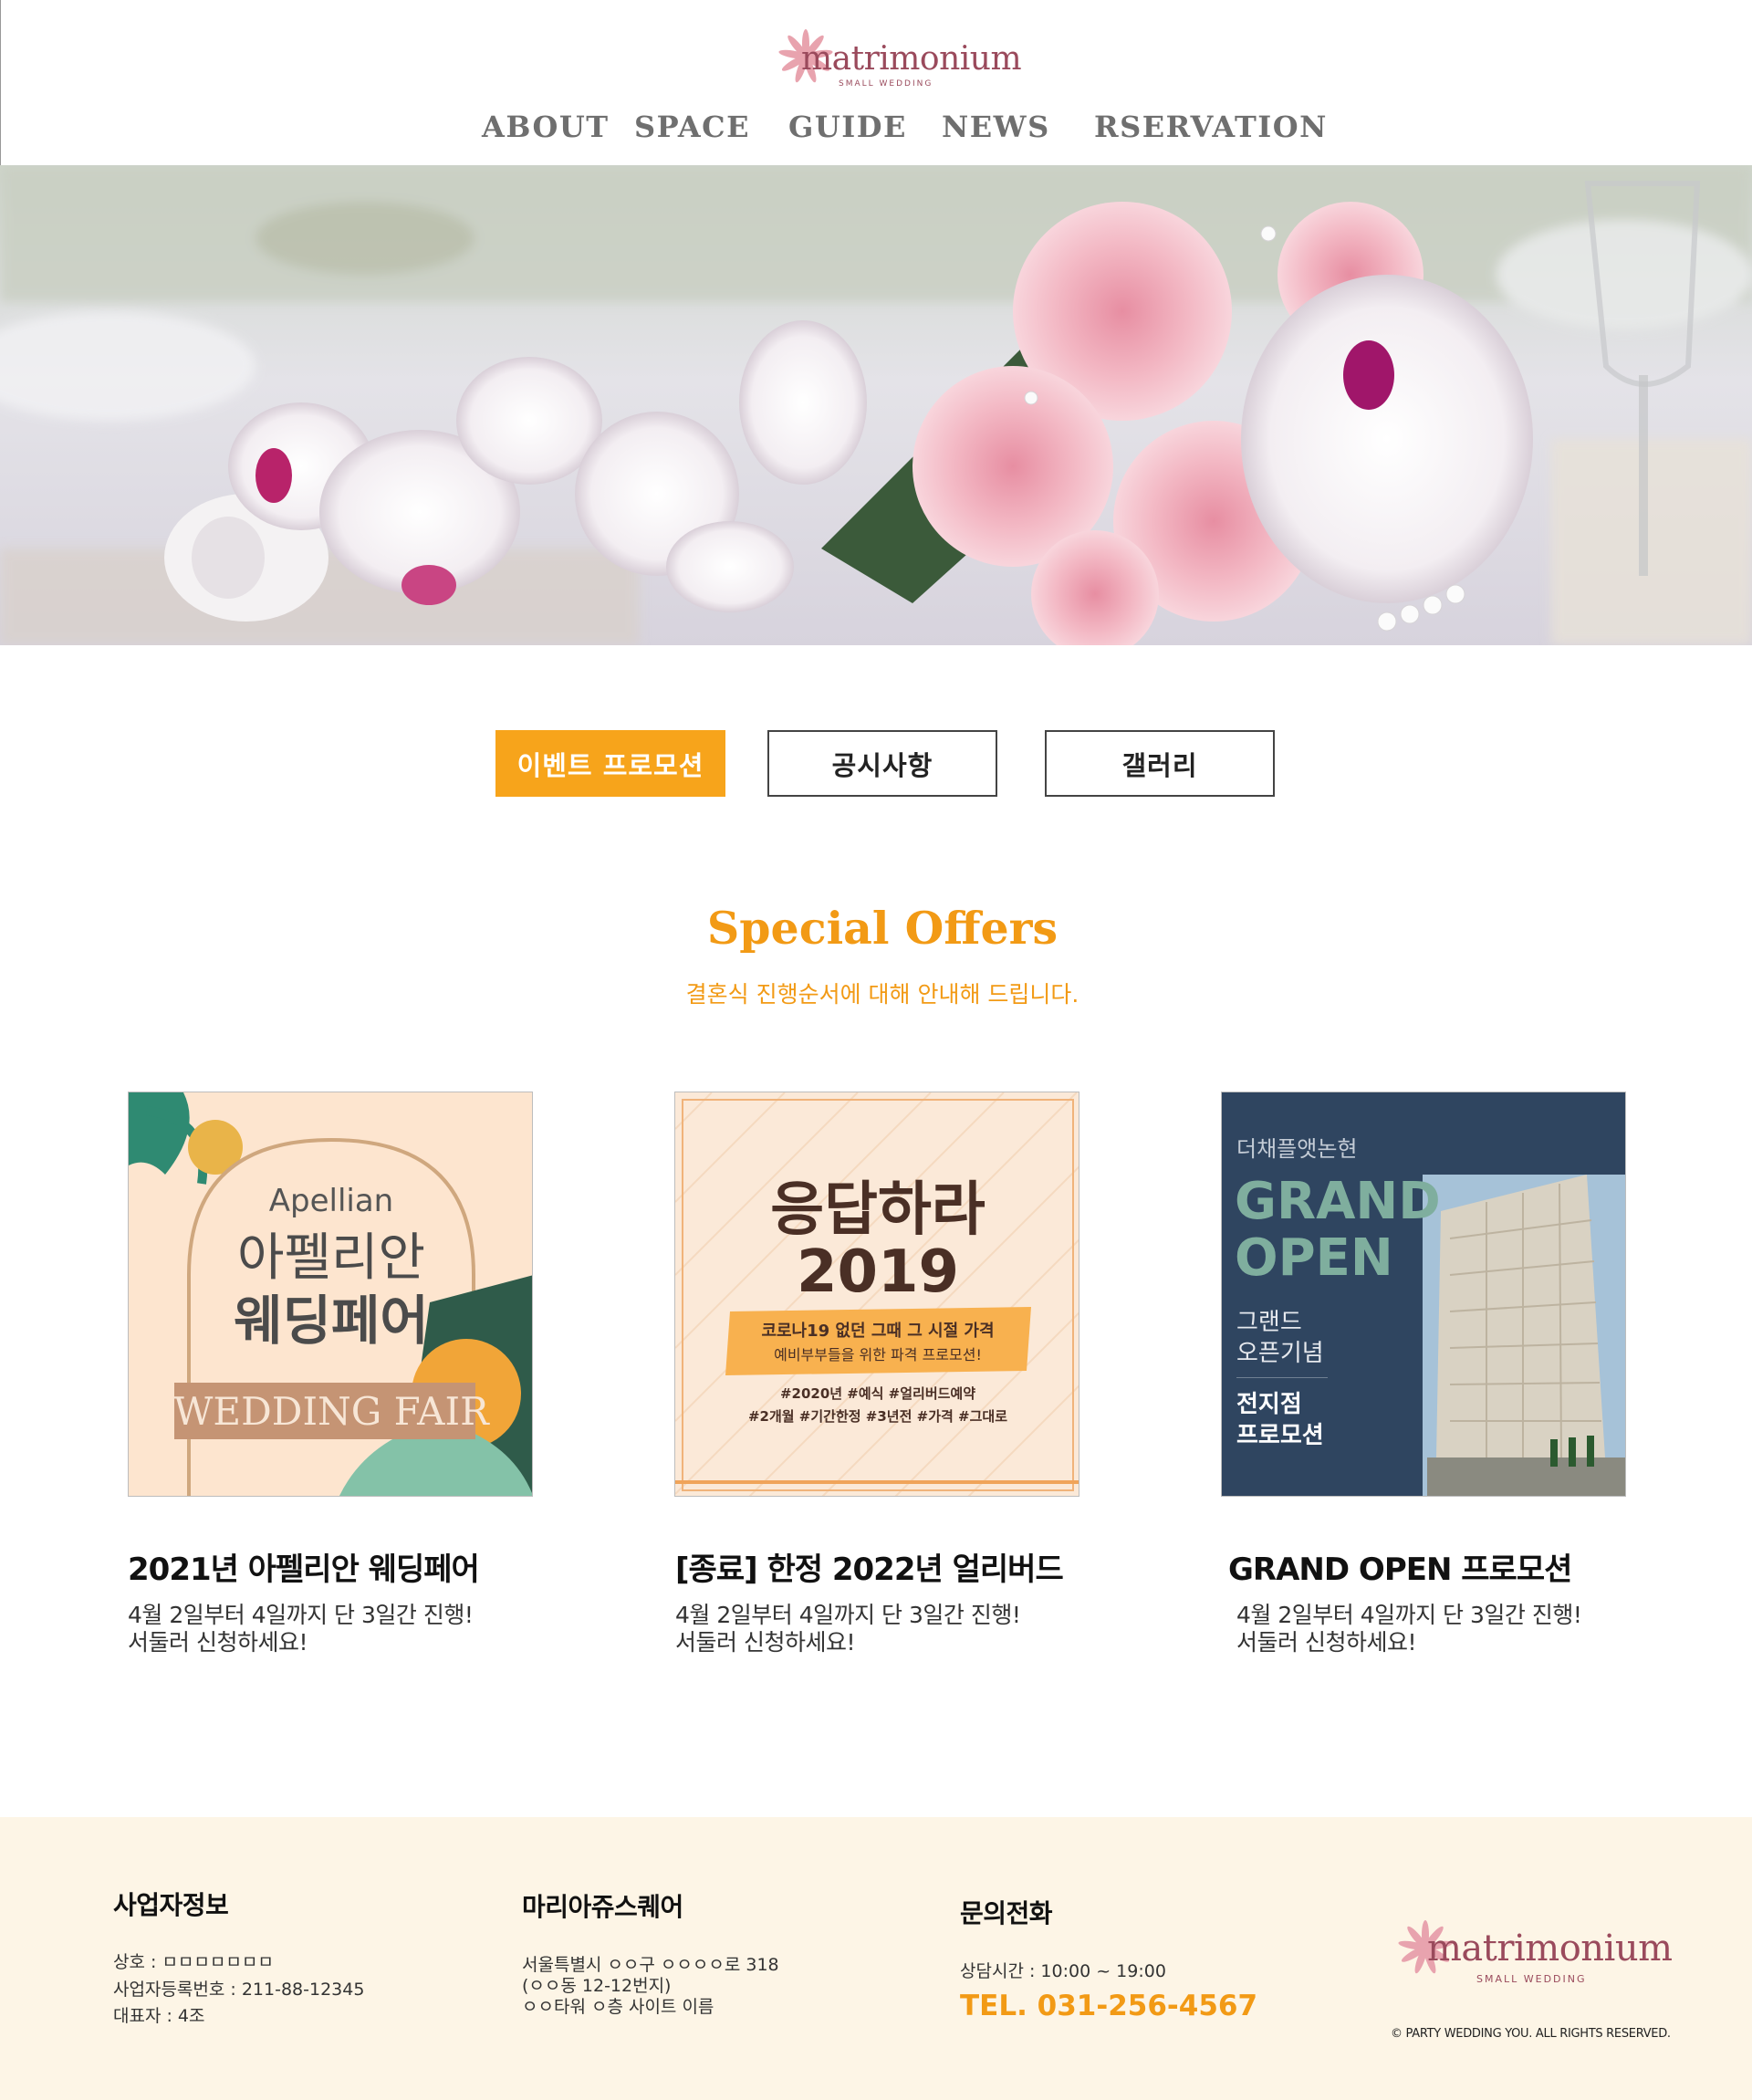  What do you see at coordinates (1211, 127) in the screenshot?
I see `nav-reservation: RSERVATION` at bounding box center [1211, 127].